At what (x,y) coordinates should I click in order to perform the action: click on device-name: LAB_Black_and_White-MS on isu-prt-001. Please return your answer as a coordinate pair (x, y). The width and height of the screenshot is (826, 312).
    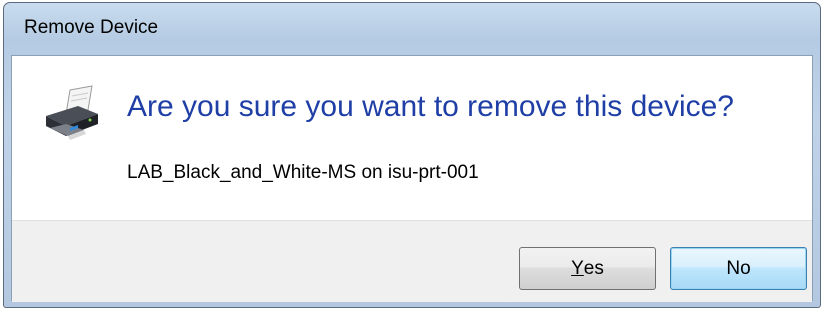
    Looking at the image, I should click on (303, 172).